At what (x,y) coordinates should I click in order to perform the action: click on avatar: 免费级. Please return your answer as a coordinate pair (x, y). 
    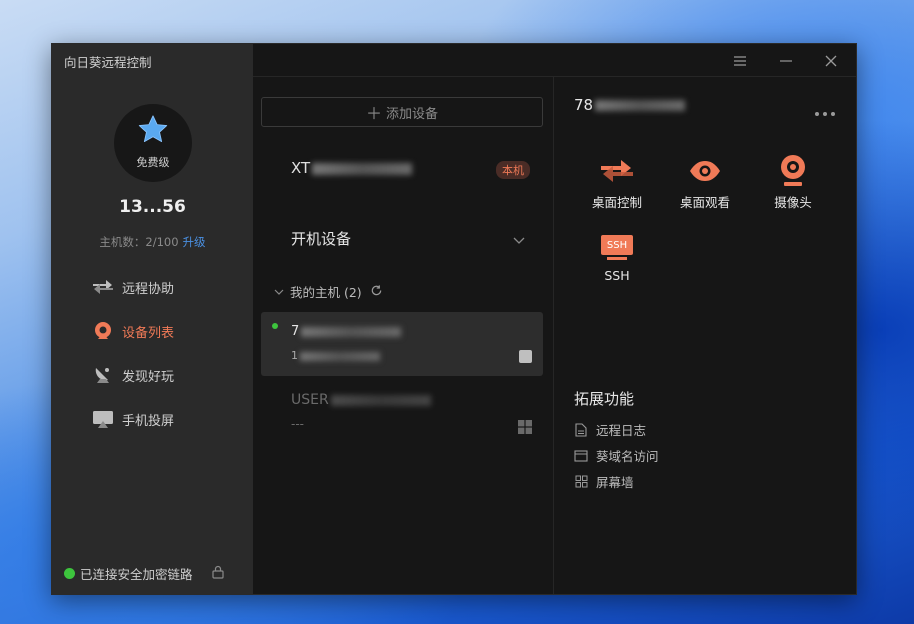
    Looking at the image, I should click on (153, 143).